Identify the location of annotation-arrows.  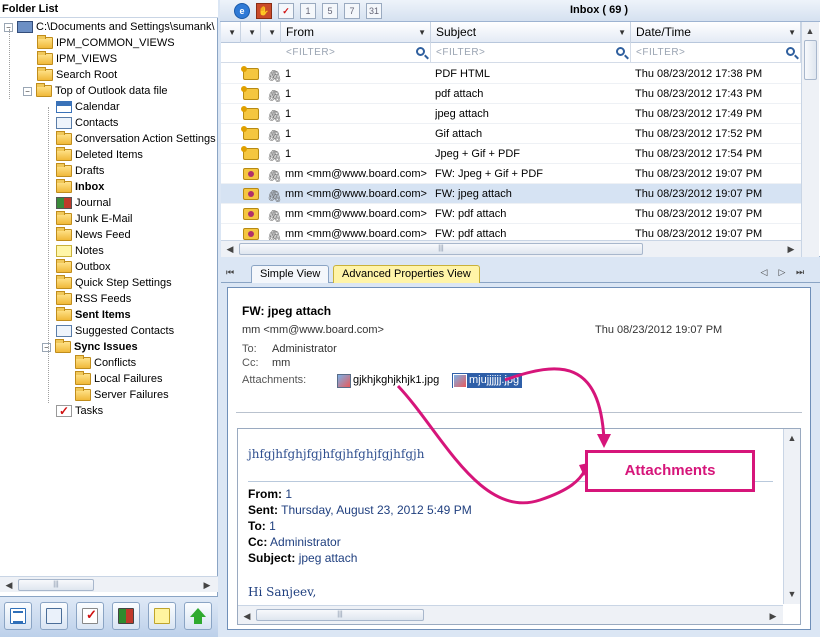
(503, 436).